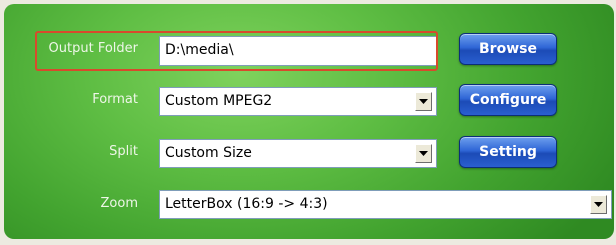 The height and width of the screenshot is (245, 616). What do you see at coordinates (508, 49) in the screenshot?
I see `browse-button: Browse` at bounding box center [508, 49].